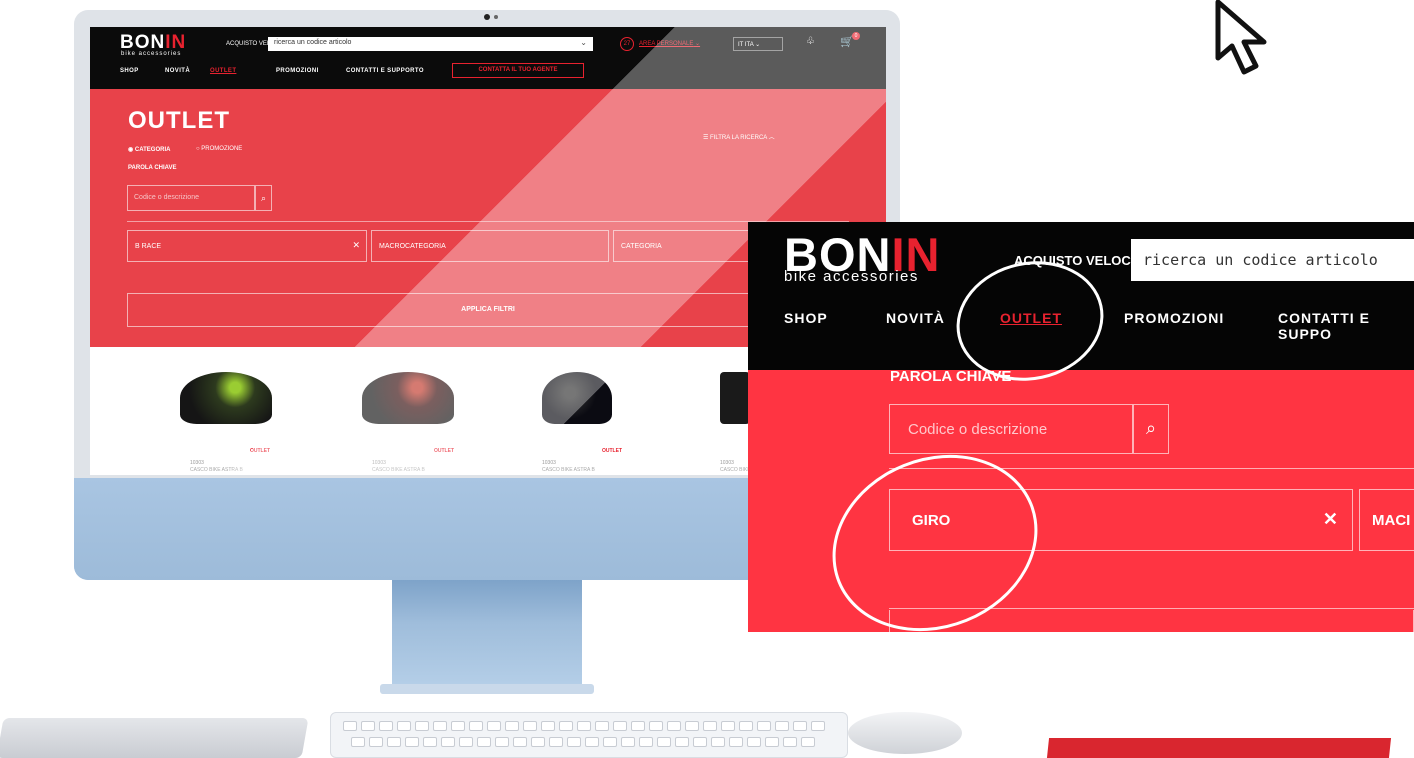 The height and width of the screenshot is (758, 1414). Describe the element at coordinates (1241, 37) in the screenshot. I see `mouse-cursor-icon` at that location.